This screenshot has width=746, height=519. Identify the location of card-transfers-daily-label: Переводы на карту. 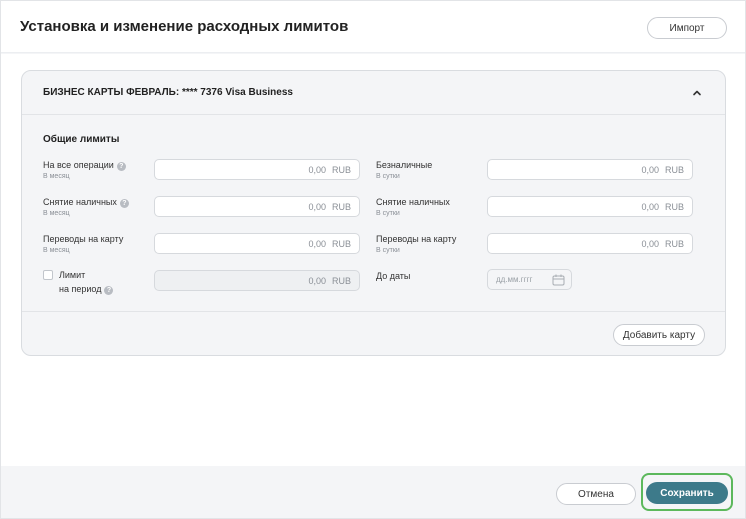
(416, 239).